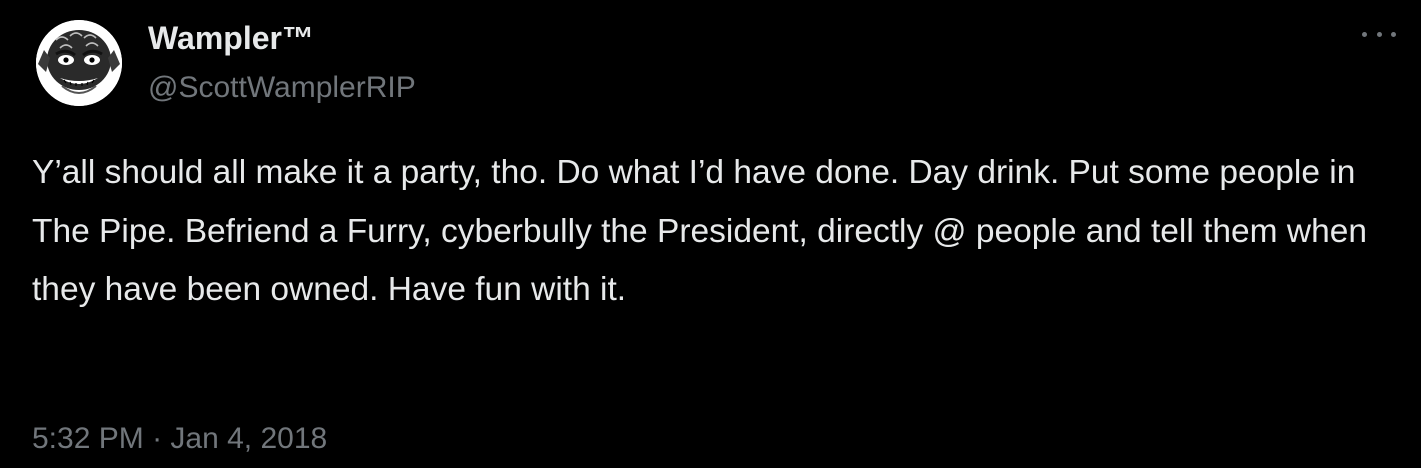 Image resolution: width=1421 pixels, height=468 pixels. Describe the element at coordinates (231, 38) in the screenshot. I see `author-display-name: Wampler™` at that location.